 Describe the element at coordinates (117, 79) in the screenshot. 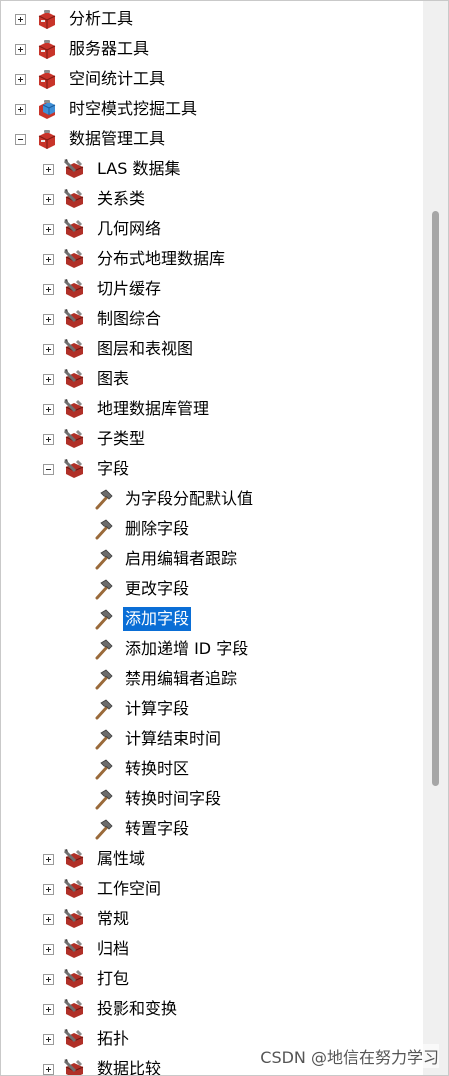

I see `tree-item-label: 空间统计工具` at that location.